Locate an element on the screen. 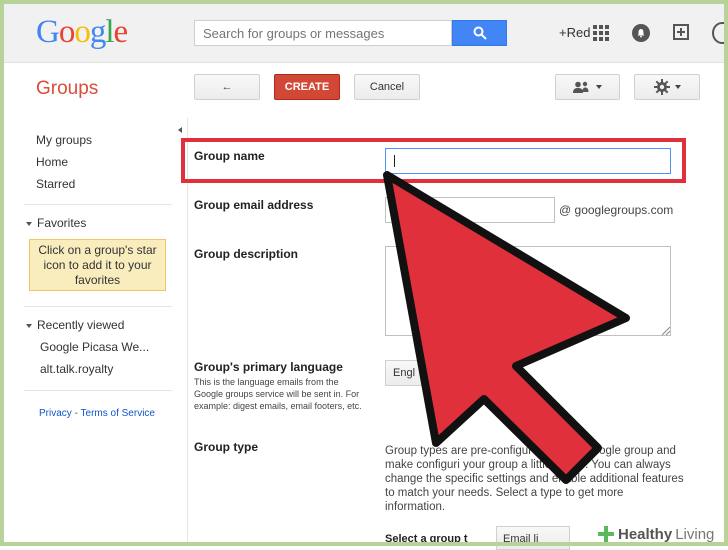 This screenshot has width=728, height=550. favorites-section: Favorites is located at coordinates (56, 223).